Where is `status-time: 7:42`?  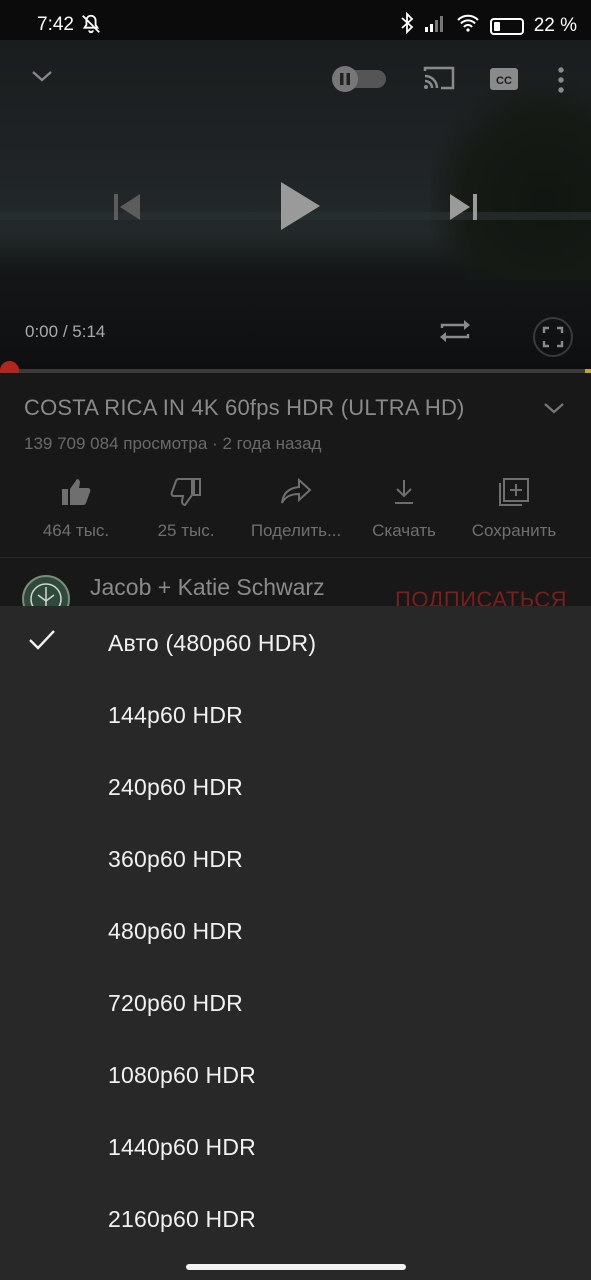
status-time: 7:42 is located at coordinates (55, 24).